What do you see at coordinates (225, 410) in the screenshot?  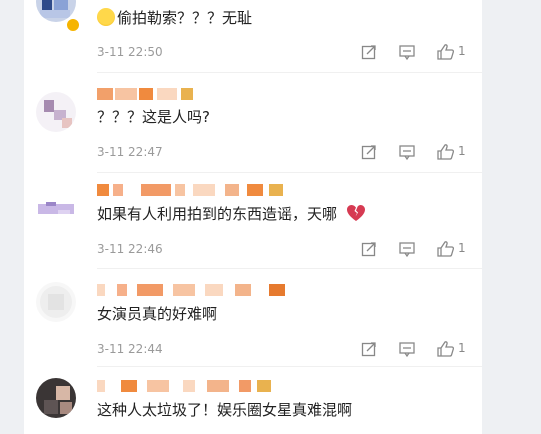 I see `comment-text: 这种人太垃圾了！娱乐圈女星真难混啊` at bounding box center [225, 410].